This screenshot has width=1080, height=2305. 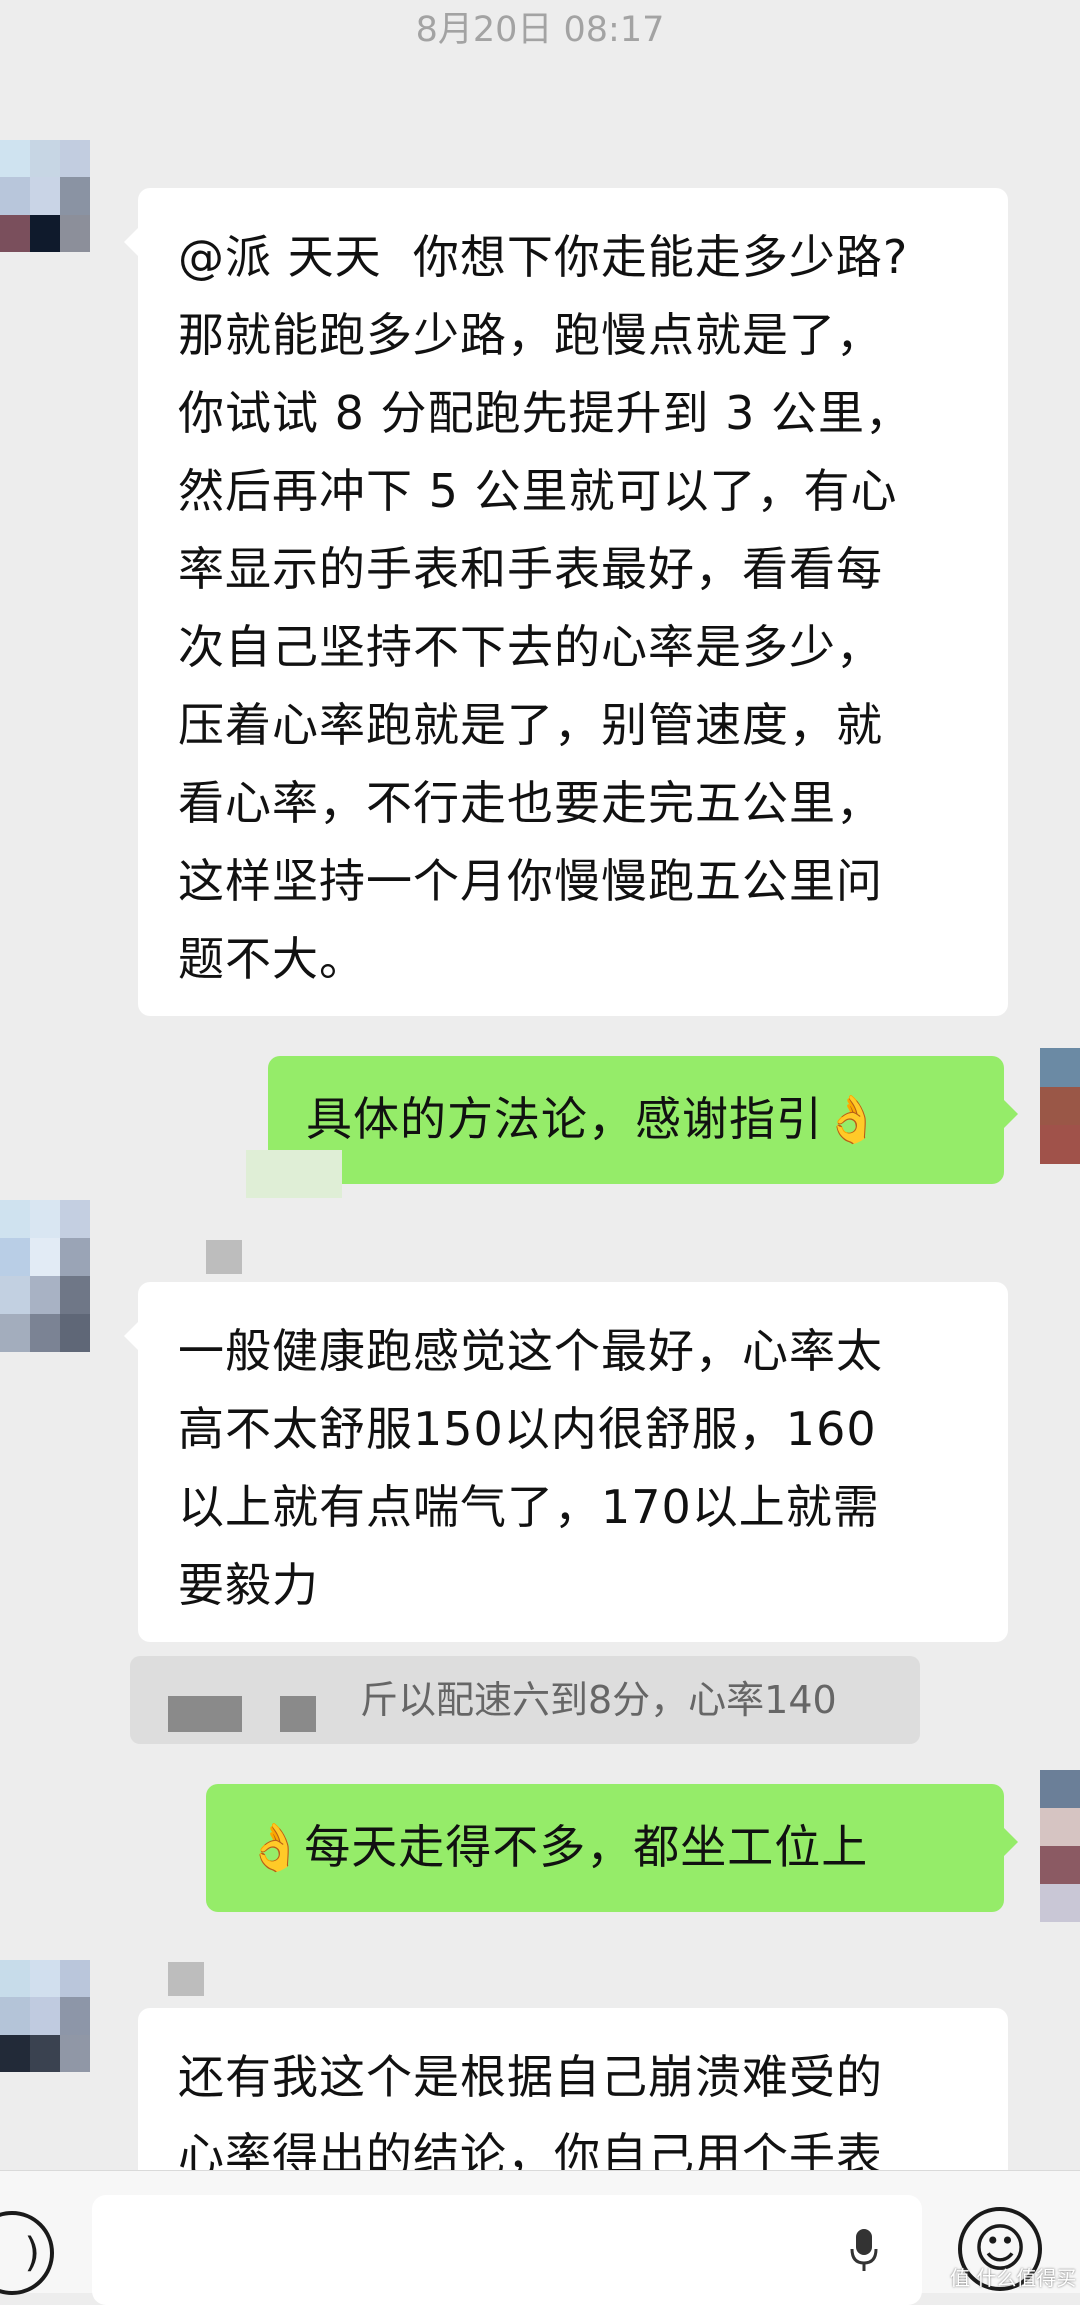 What do you see at coordinates (643, 1120) in the screenshot?
I see `message-bubble-outgoing: 具体的方法论，感谢指引👌` at bounding box center [643, 1120].